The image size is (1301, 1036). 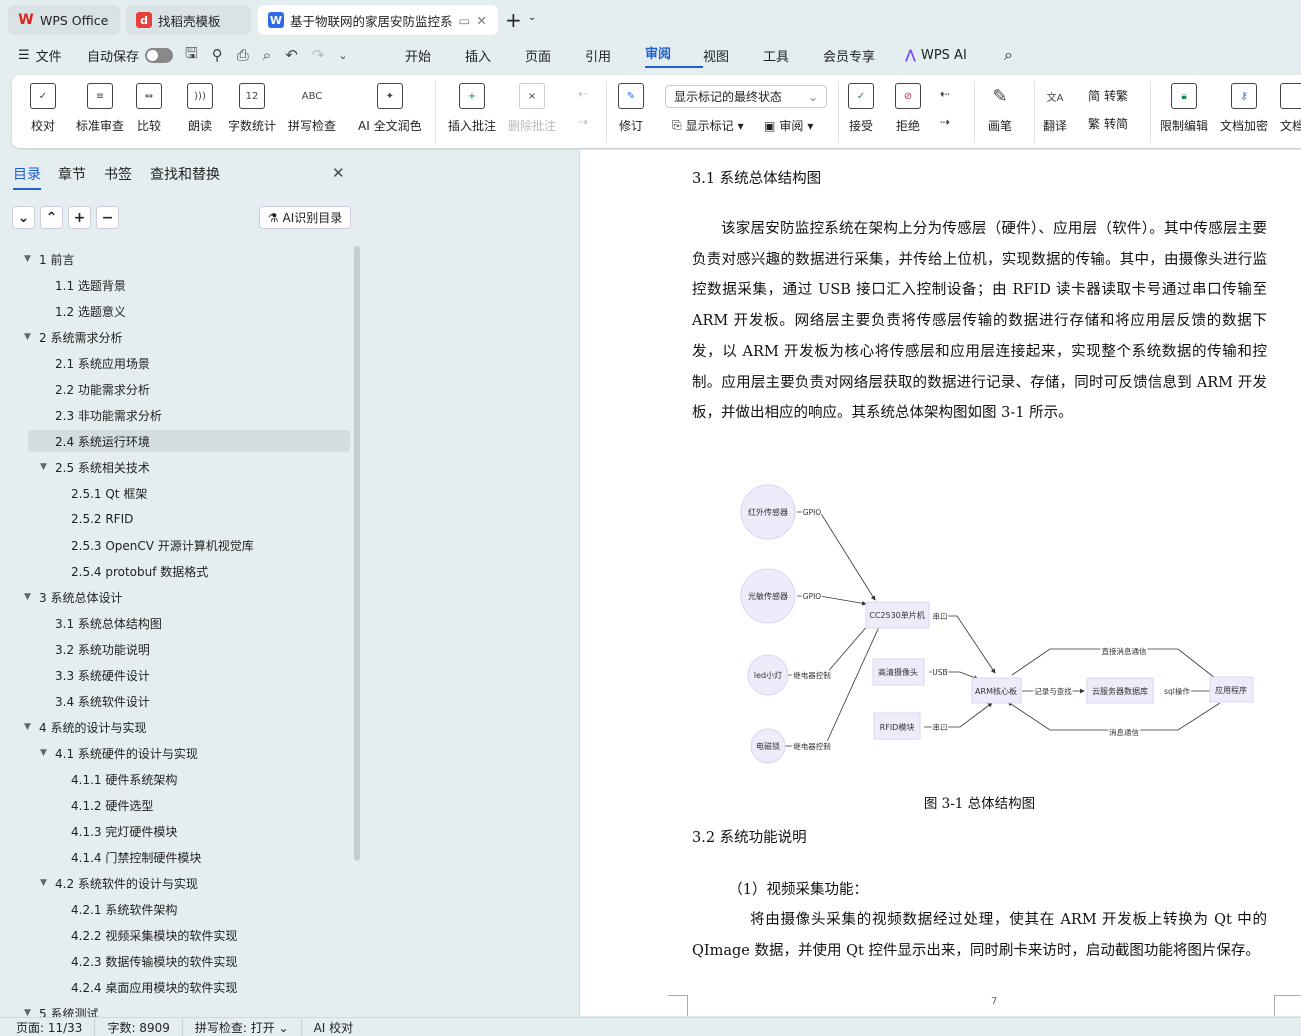 I want to click on track-changes-button: ✎ 修订, so click(x=631, y=108).